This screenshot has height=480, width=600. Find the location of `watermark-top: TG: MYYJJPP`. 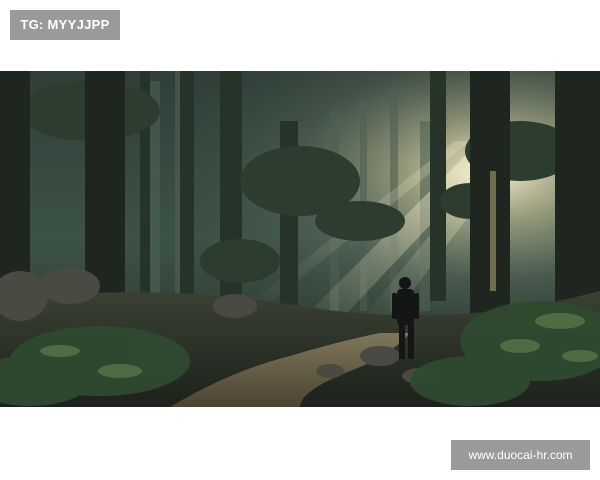

watermark-top: TG: MYYJJPP is located at coordinates (65, 25).